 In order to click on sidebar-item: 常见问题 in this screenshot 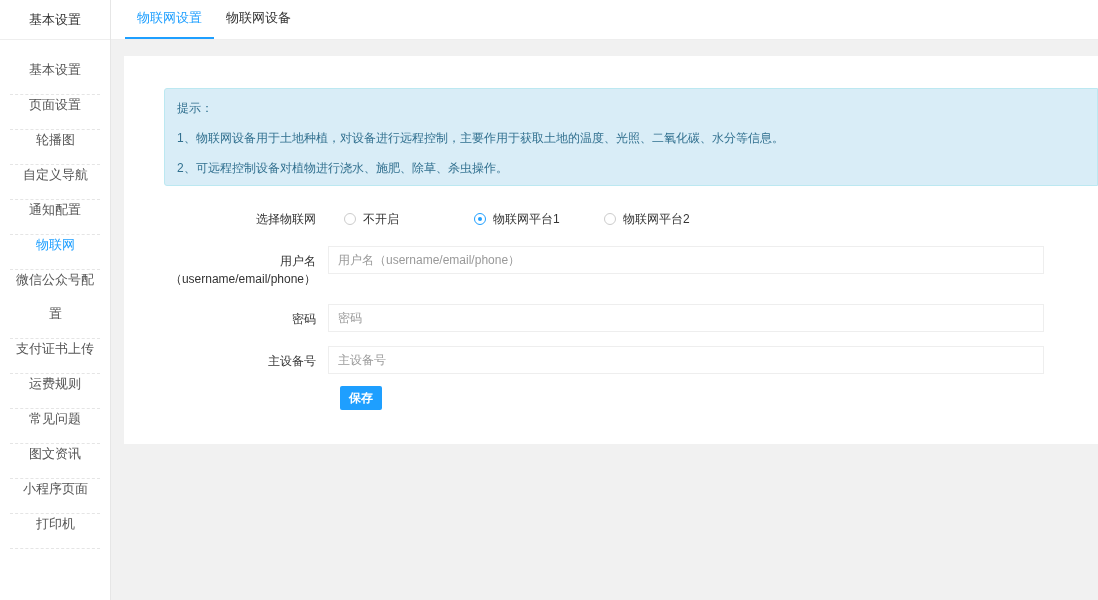, I will do `click(55, 419)`.